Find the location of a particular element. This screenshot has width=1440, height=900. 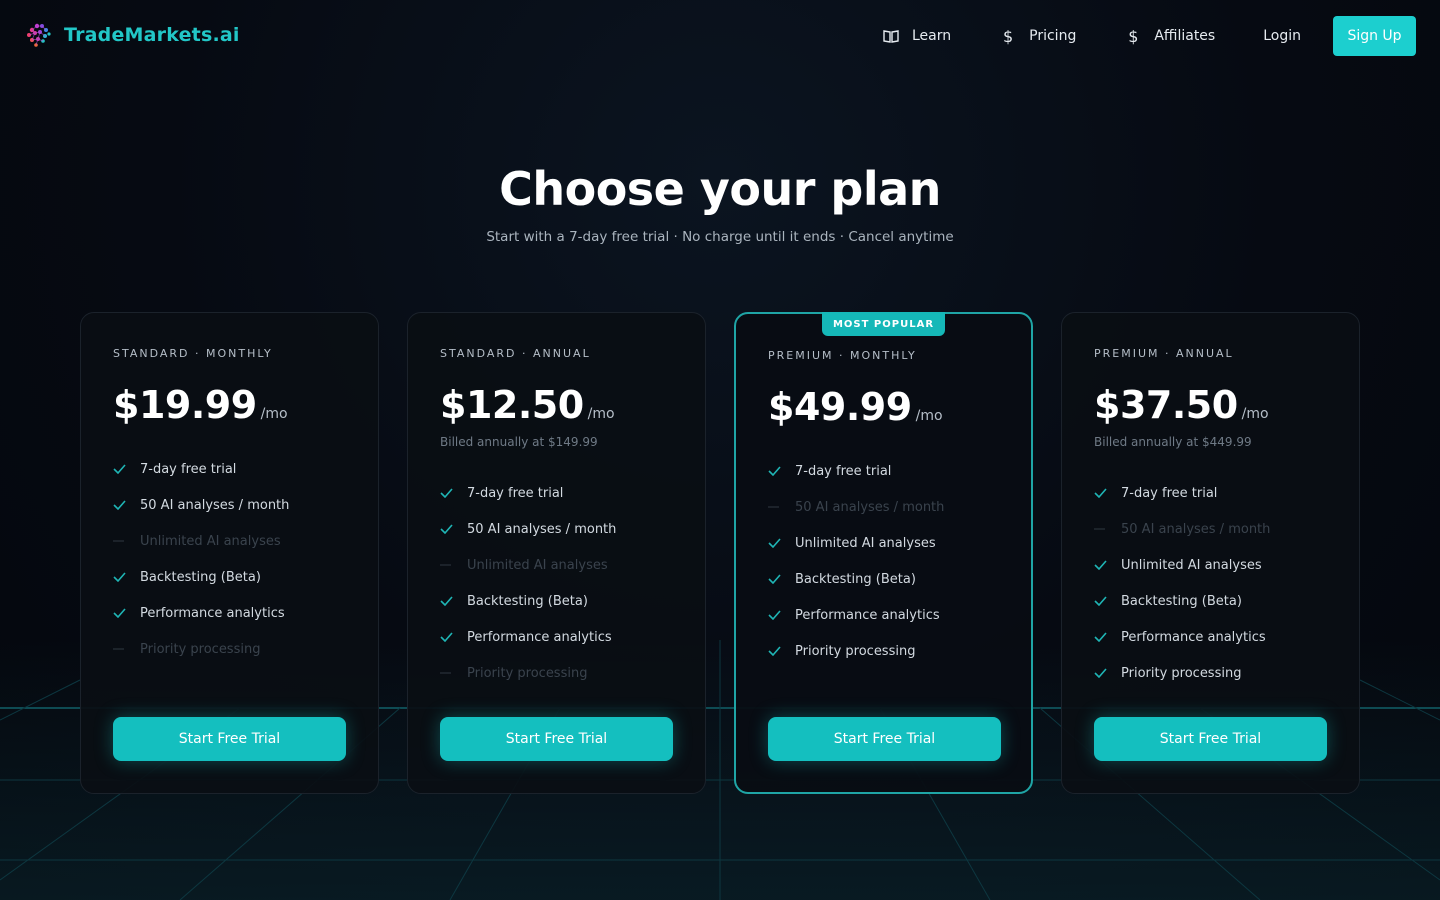

sign-up-button: Sign Up is located at coordinates (1374, 36).